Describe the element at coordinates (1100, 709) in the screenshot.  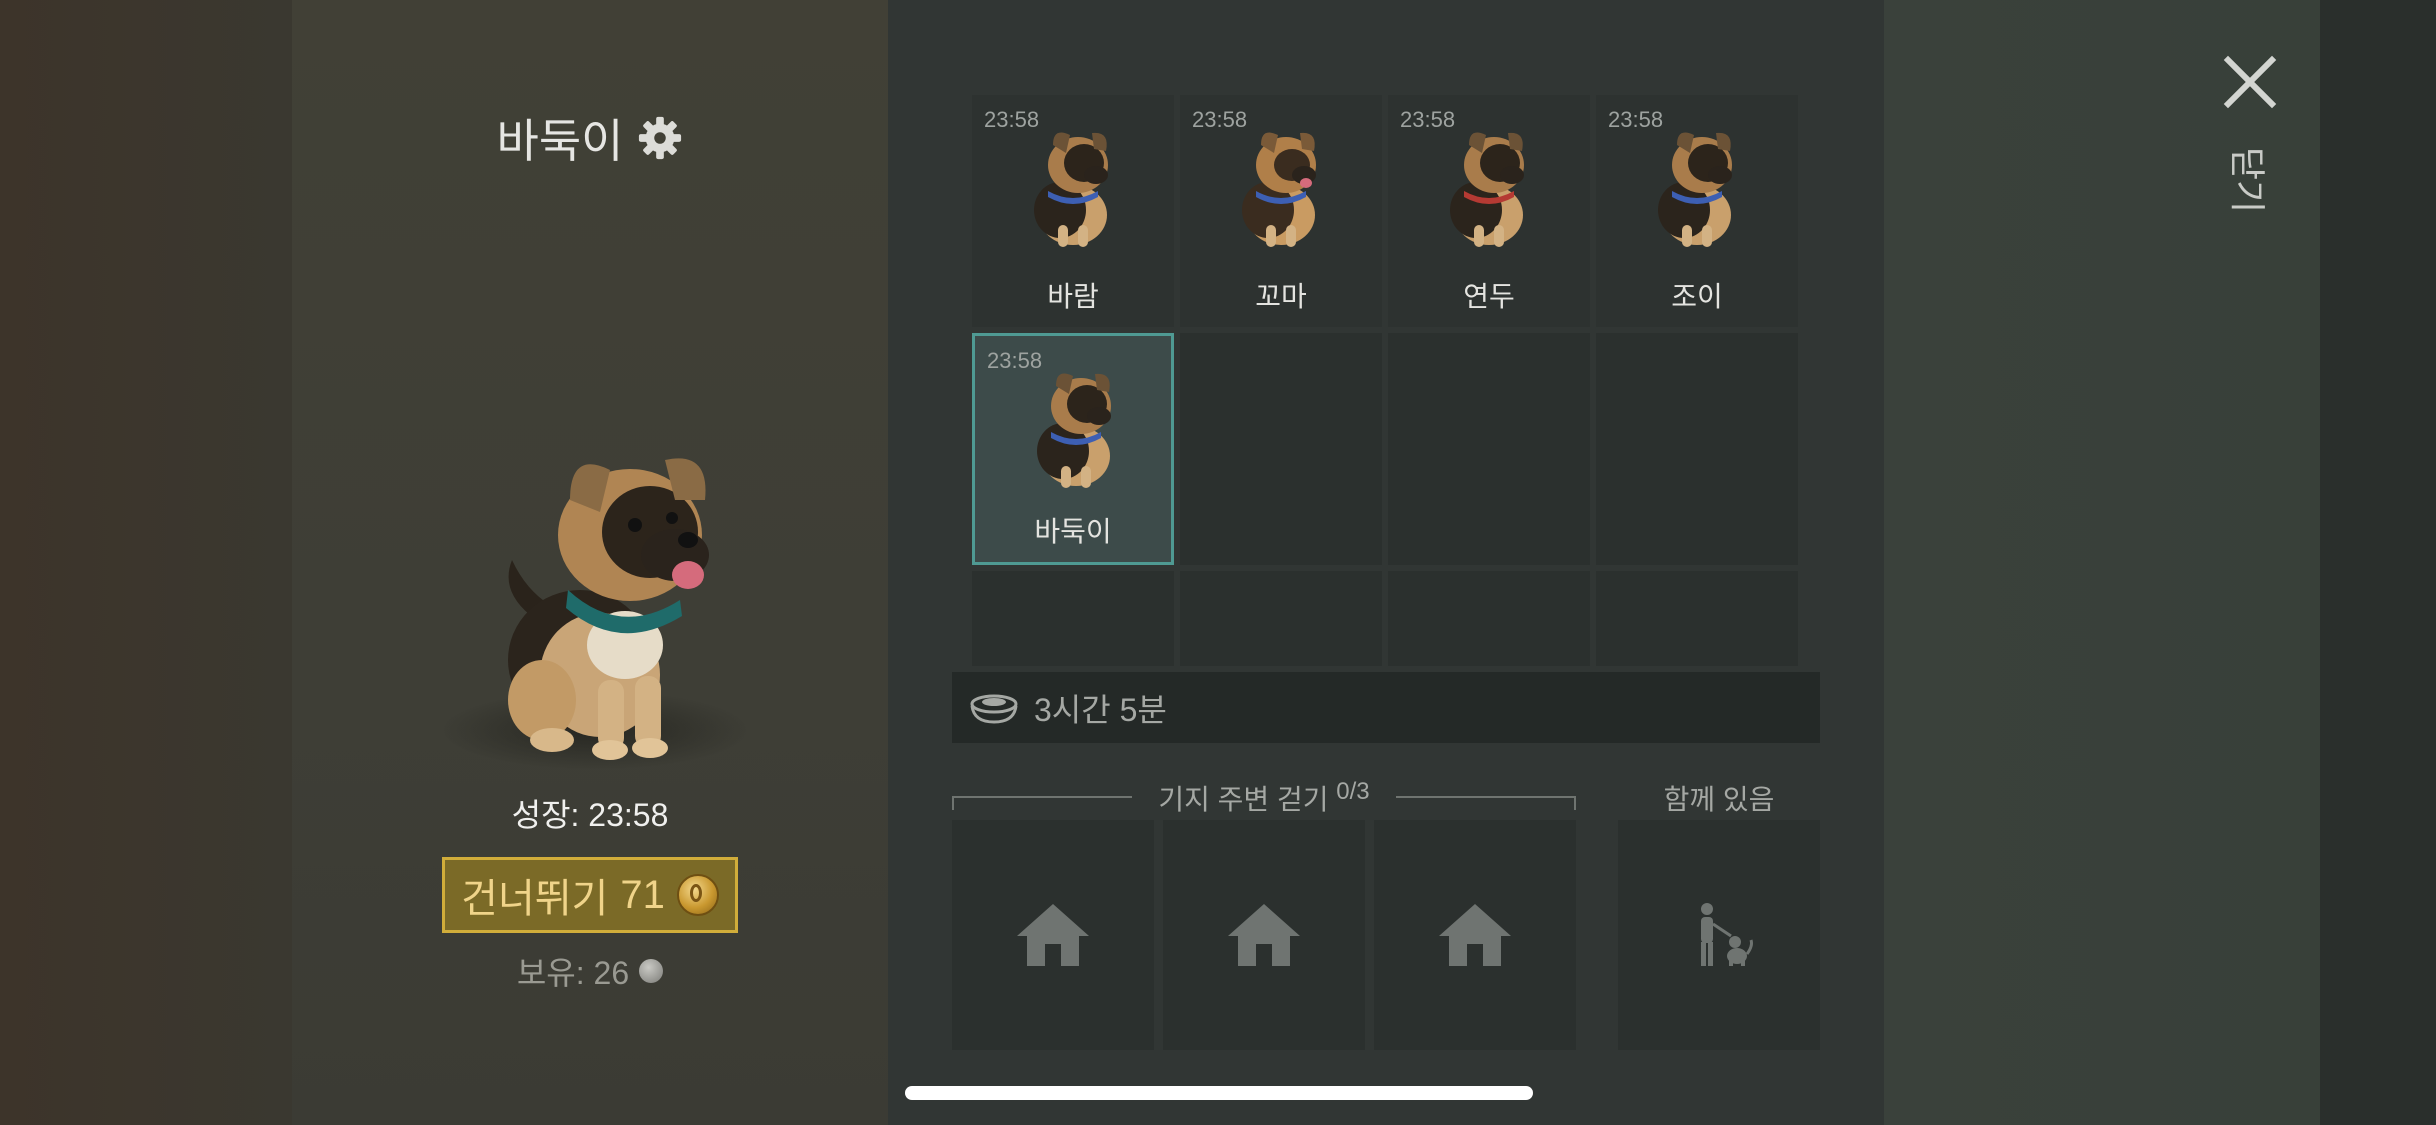
I see `food-time-left: 3시간 5분` at that location.